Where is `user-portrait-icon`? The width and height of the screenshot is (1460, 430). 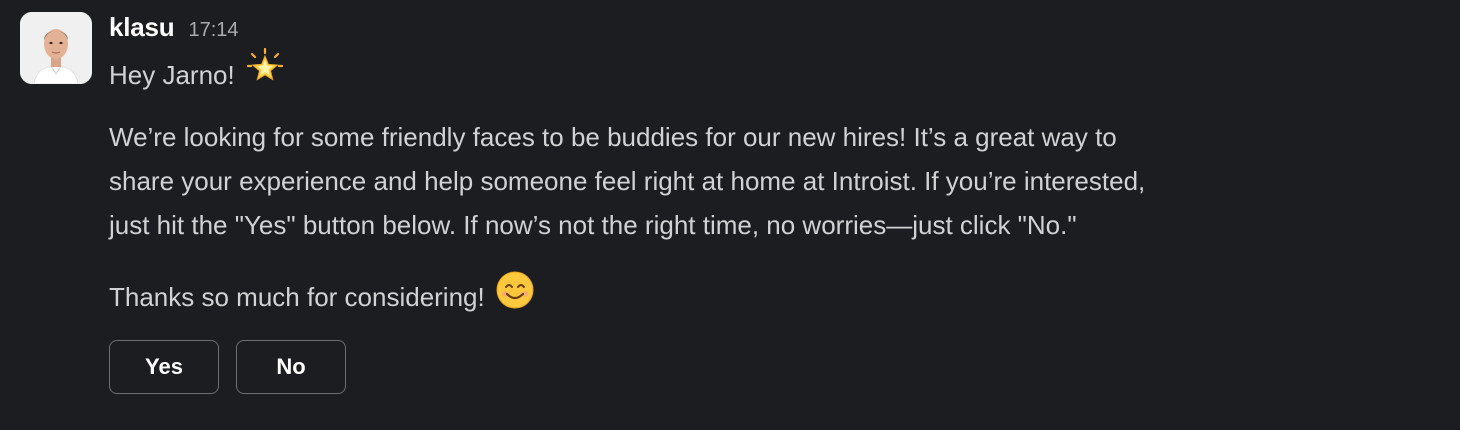
user-portrait-icon is located at coordinates (56, 48).